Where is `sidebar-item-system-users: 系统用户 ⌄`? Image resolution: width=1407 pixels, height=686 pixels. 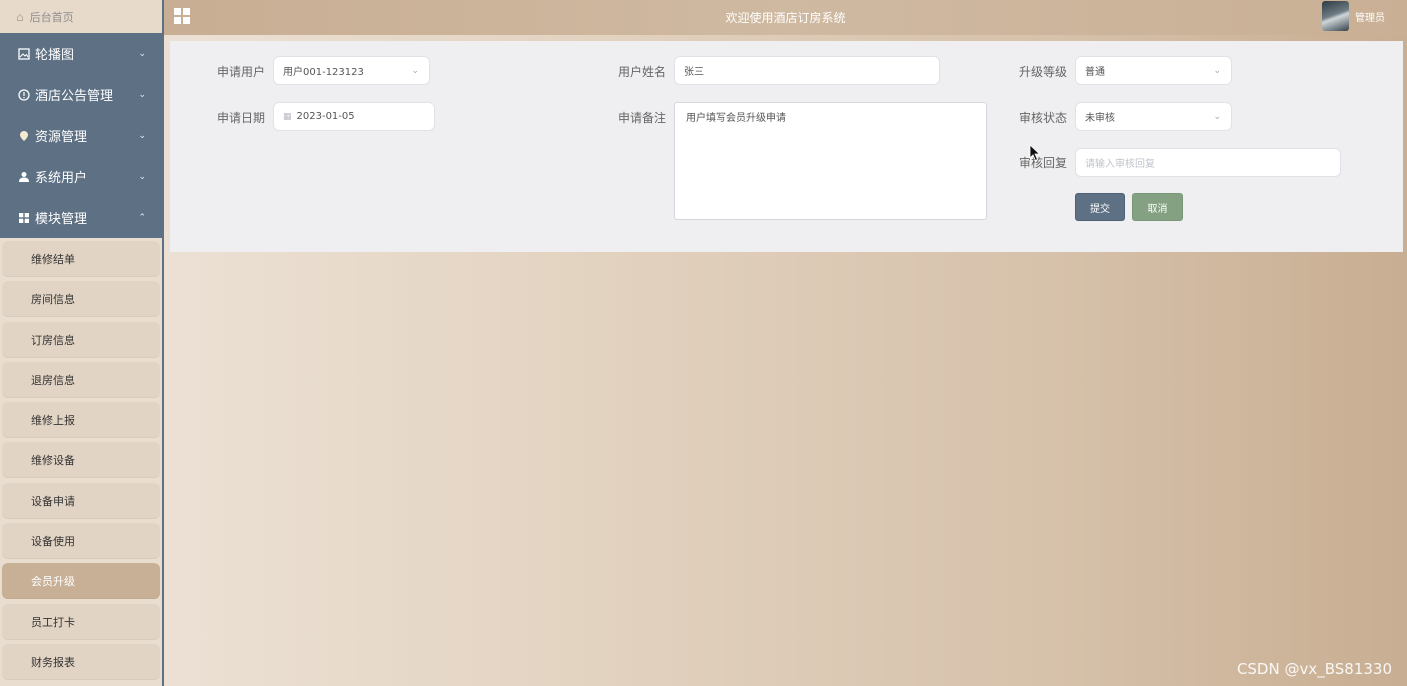 sidebar-item-system-users: 系统用户 ⌄ is located at coordinates (81, 176).